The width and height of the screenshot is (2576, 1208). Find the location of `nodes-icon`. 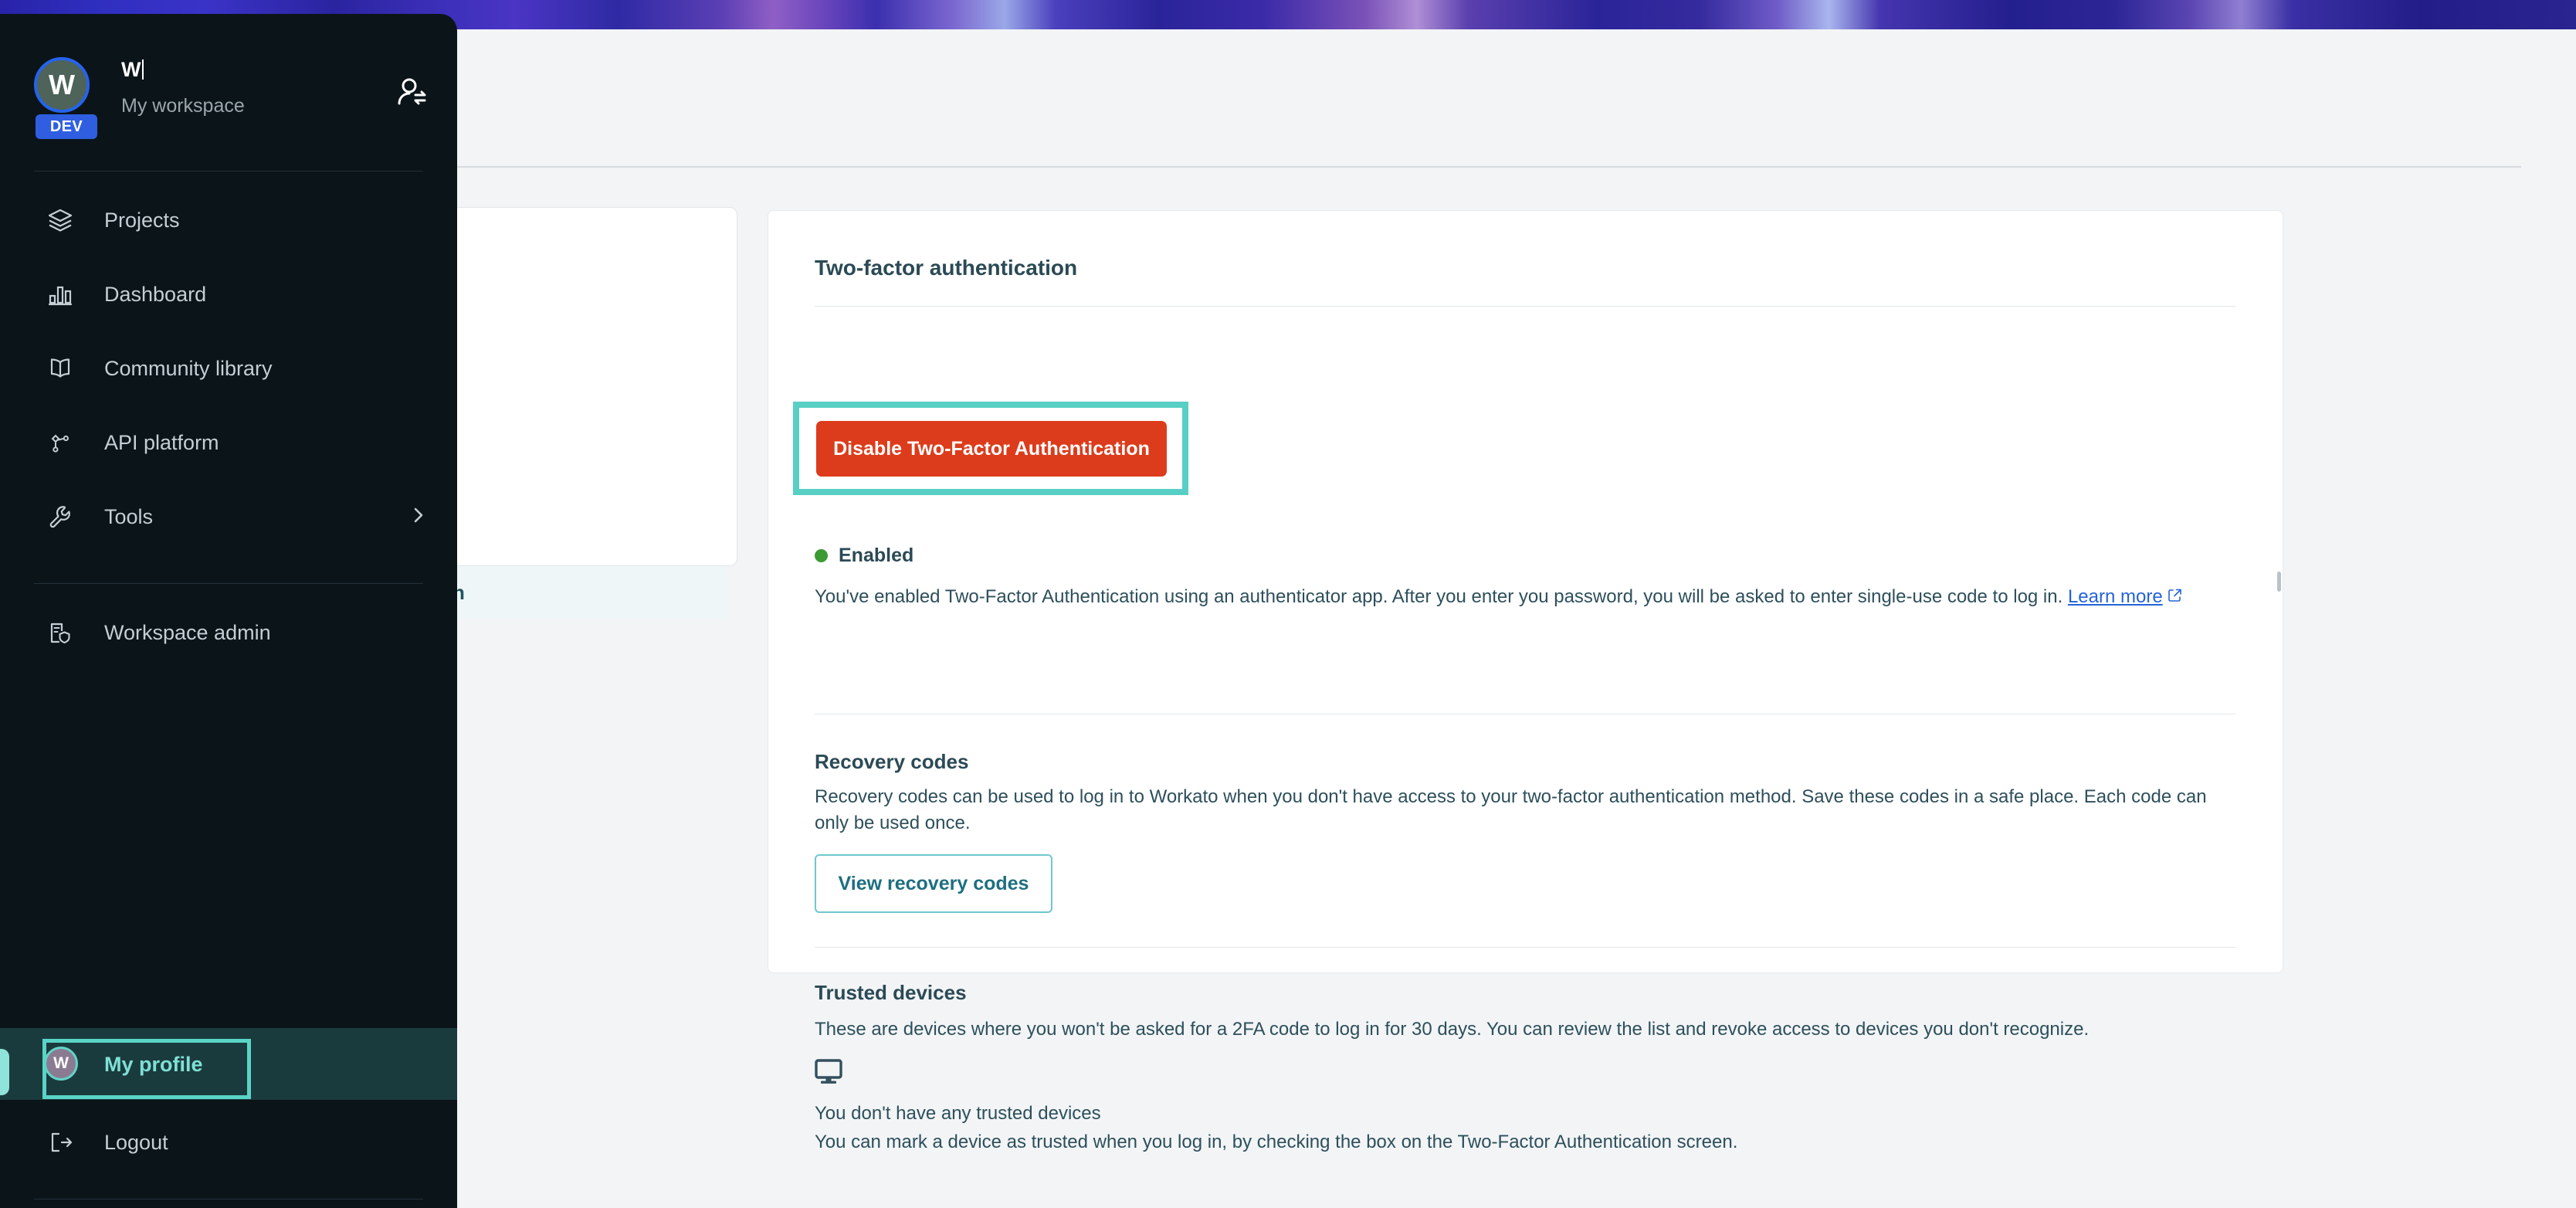

nodes-icon is located at coordinates (60, 442).